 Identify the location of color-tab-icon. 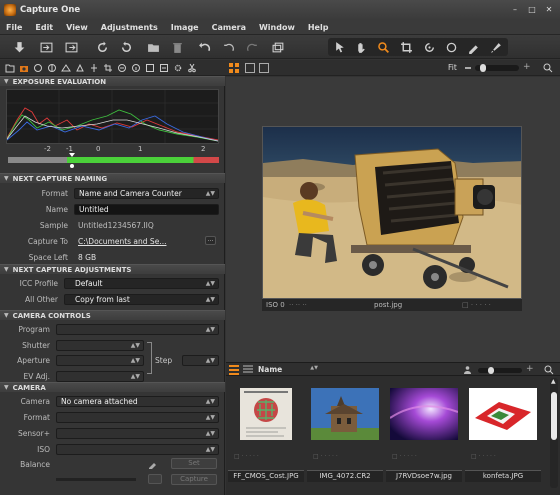
(37, 67).